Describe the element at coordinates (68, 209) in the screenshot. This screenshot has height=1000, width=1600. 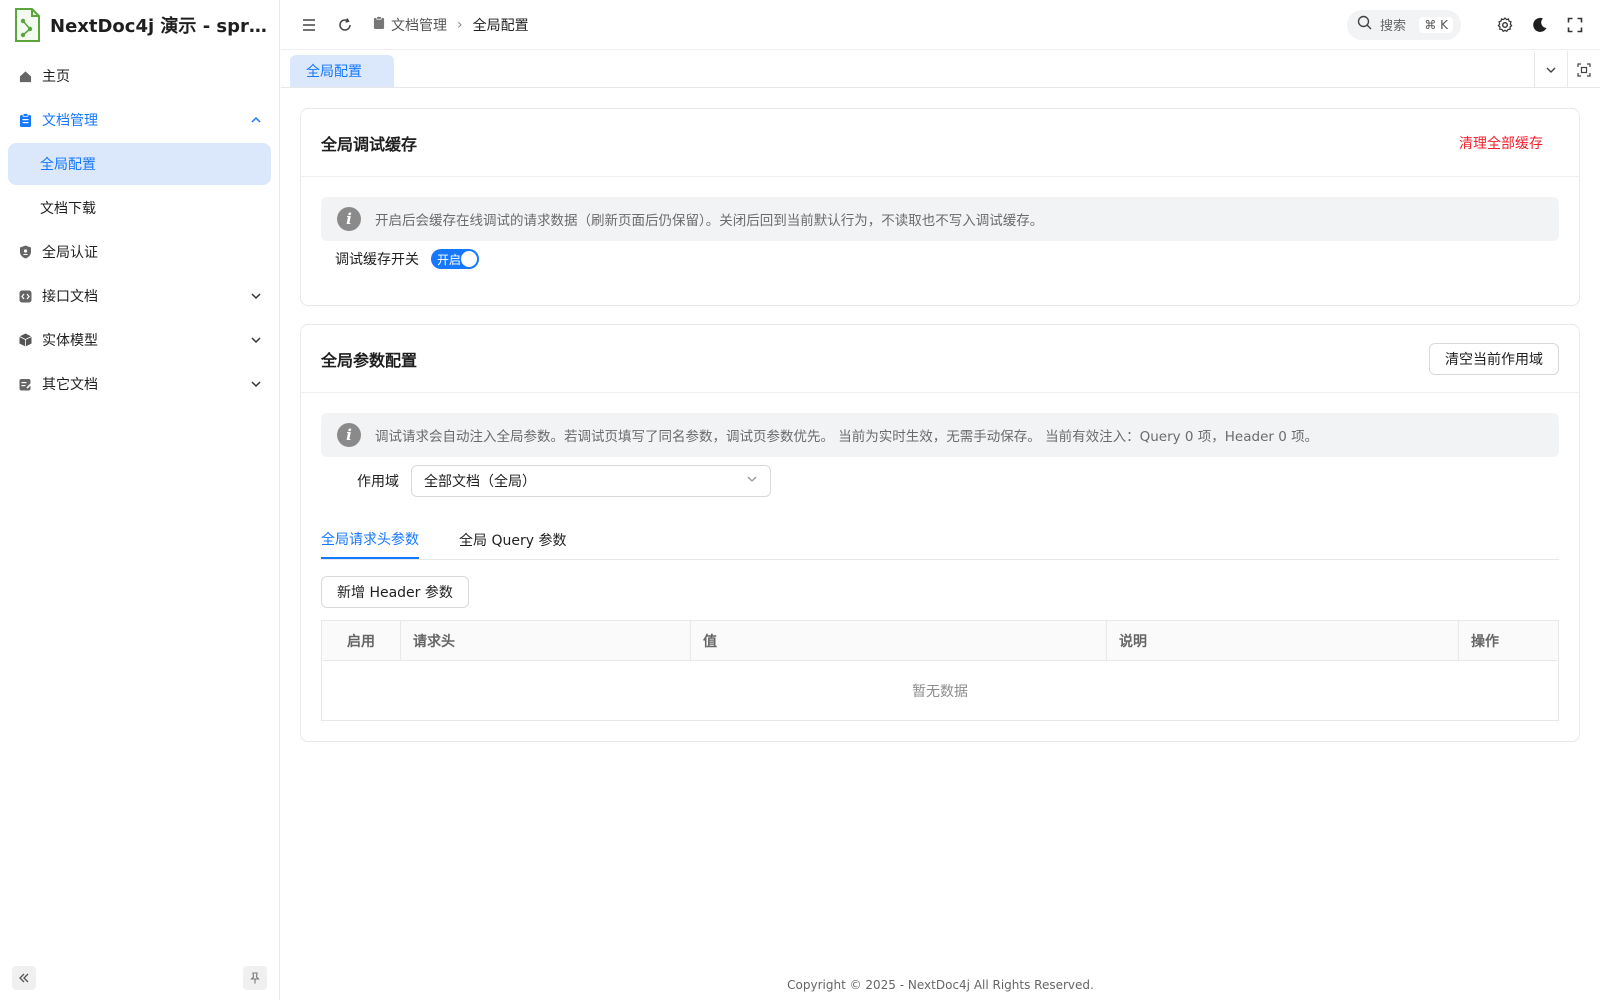
I see `sidebar-item-label: 文档下载` at that location.